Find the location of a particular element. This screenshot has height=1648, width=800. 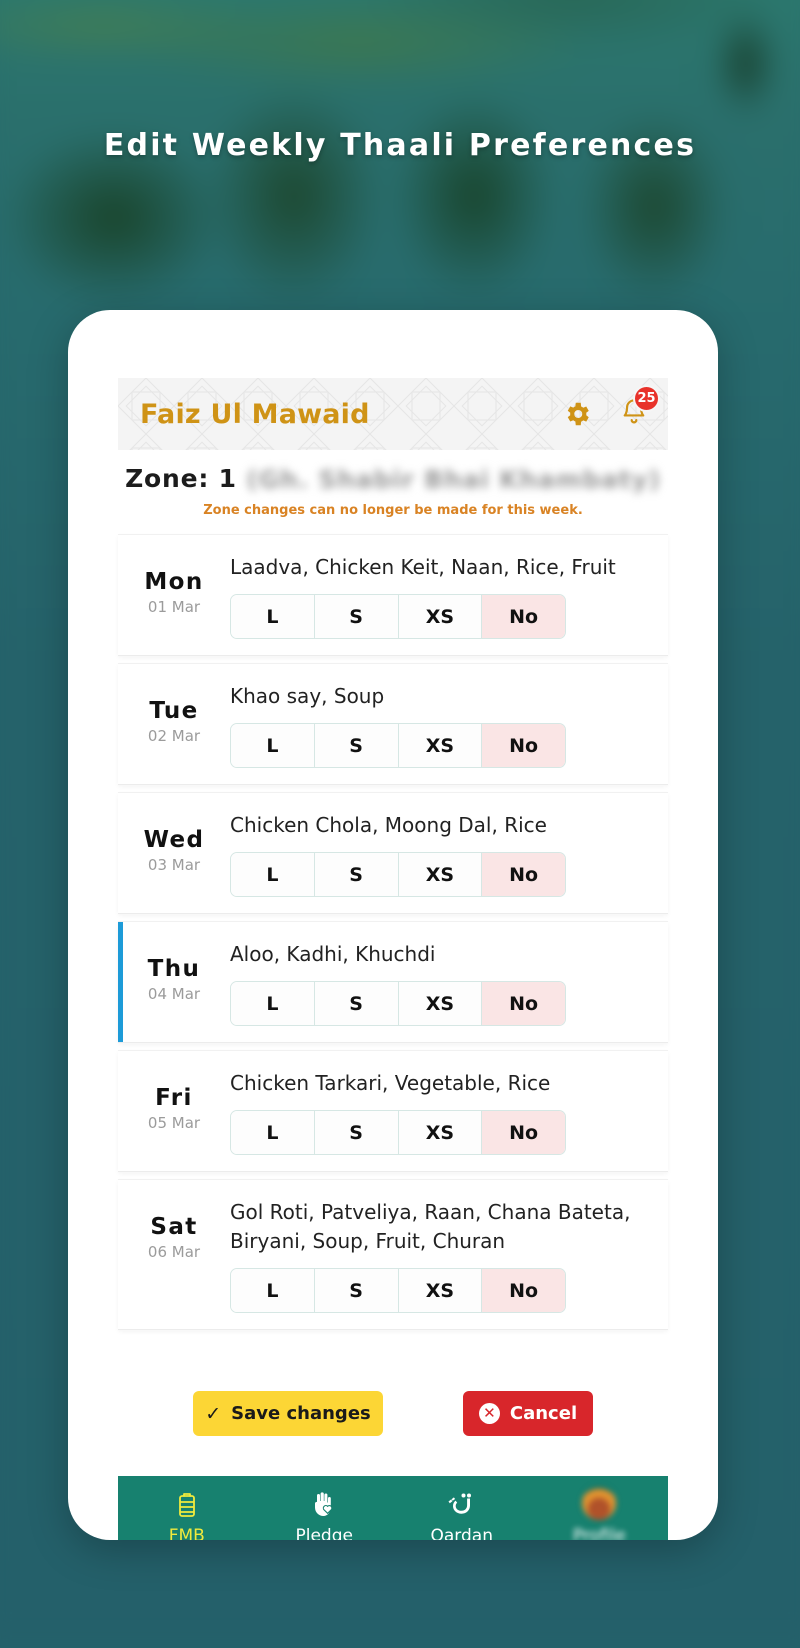

day-body: Chicken Tarkari, Vegetable, Rice L S XS No is located at coordinates (449, 1110).